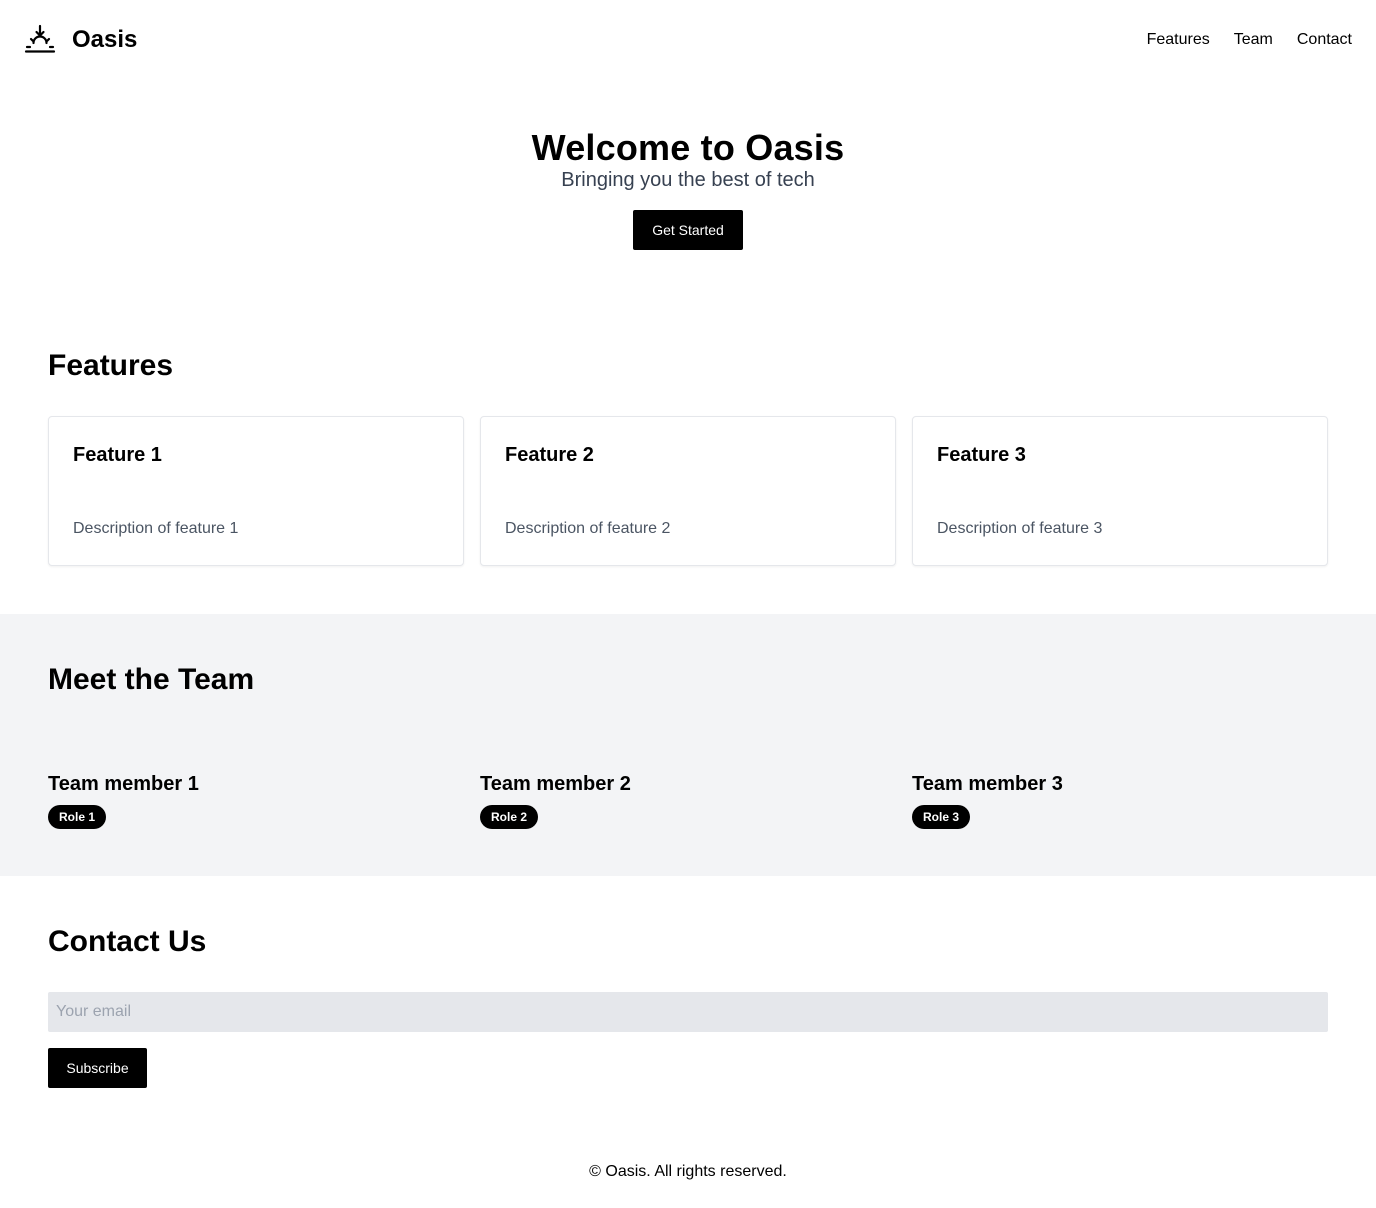 The image size is (1376, 1208). What do you see at coordinates (40, 38) in the screenshot?
I see `sunrise-icon` at bounding box center [40, 38].